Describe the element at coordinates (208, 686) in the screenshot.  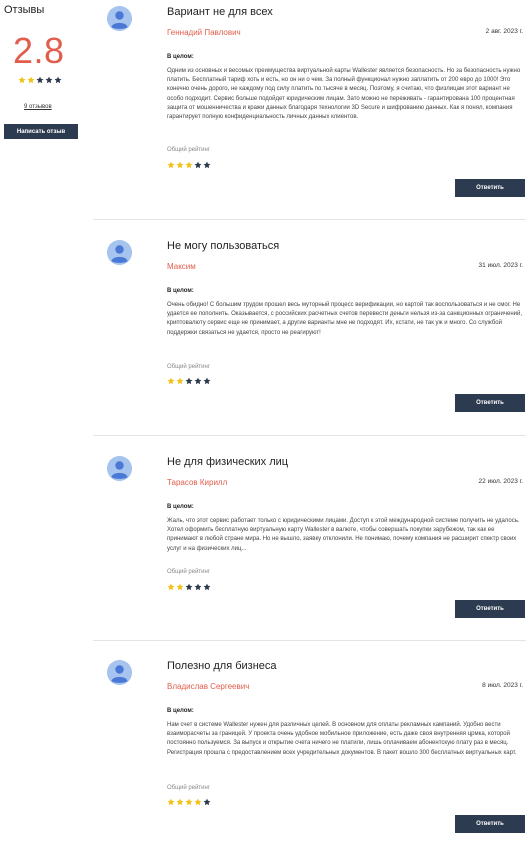
I see `review-author: Владислав Сергеевич` at that location.